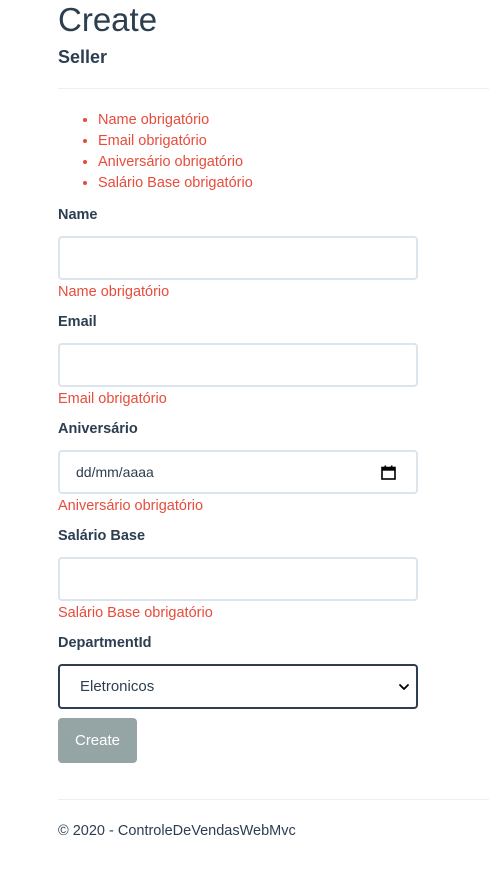 Image resolution: width=489 pixels, height=870 pixels. What do you see at coordinates (77, 322) in the screenshot?
I see `email-label: Email` at bounding box center [77, 322].